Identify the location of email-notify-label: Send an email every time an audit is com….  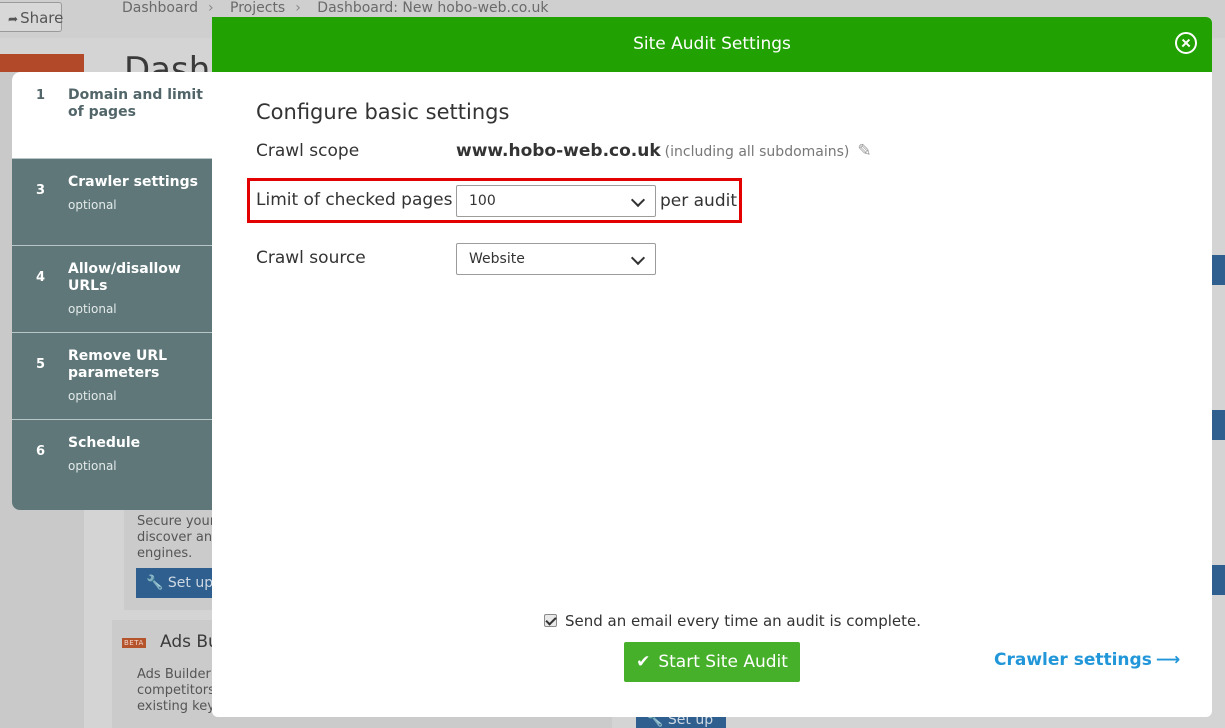
(743, 621).